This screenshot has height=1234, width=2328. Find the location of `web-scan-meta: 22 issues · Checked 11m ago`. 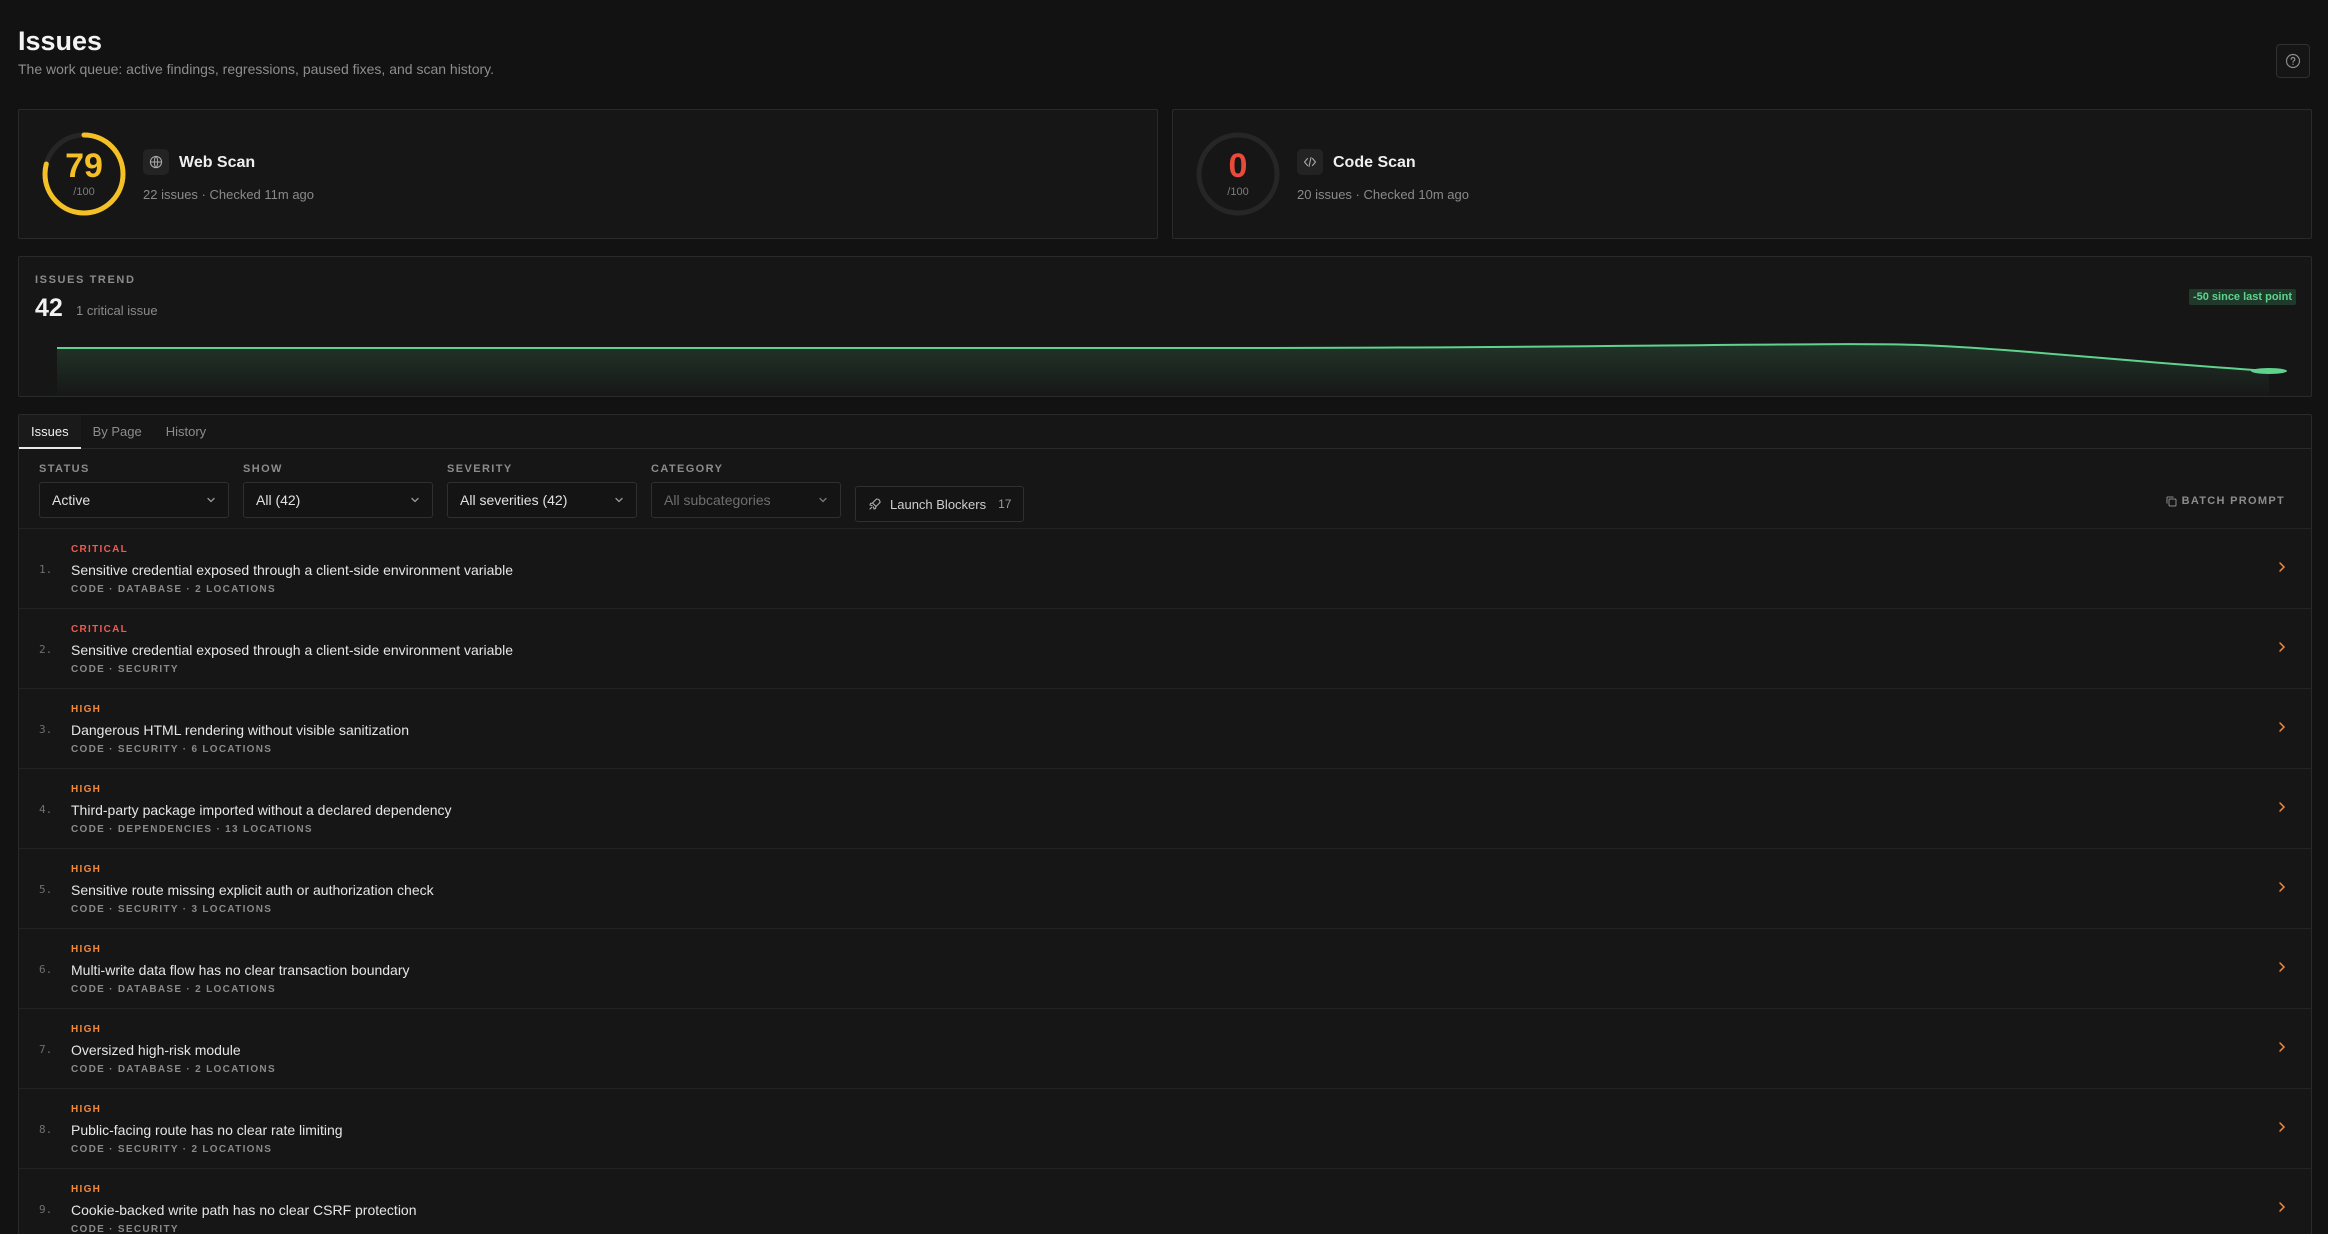

web-scan-meta: 22 issues · Checked 11m ago is located at coordinates (229, 194).